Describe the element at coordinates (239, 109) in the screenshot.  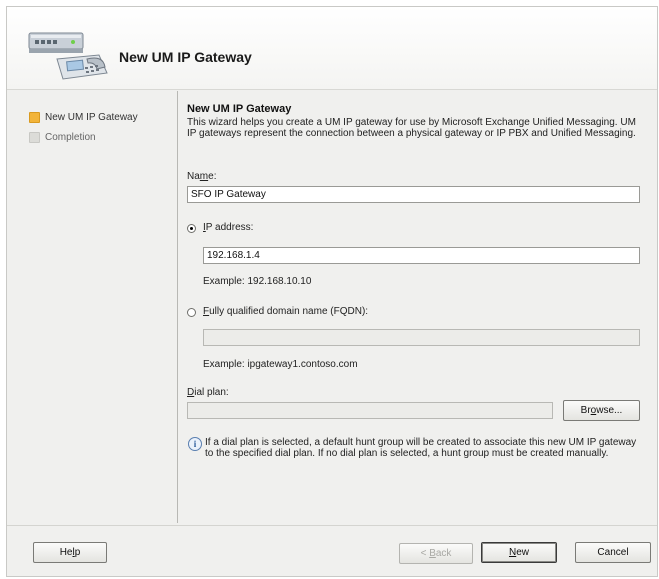
I see `section-title: New UM IP Gateway` at that location.